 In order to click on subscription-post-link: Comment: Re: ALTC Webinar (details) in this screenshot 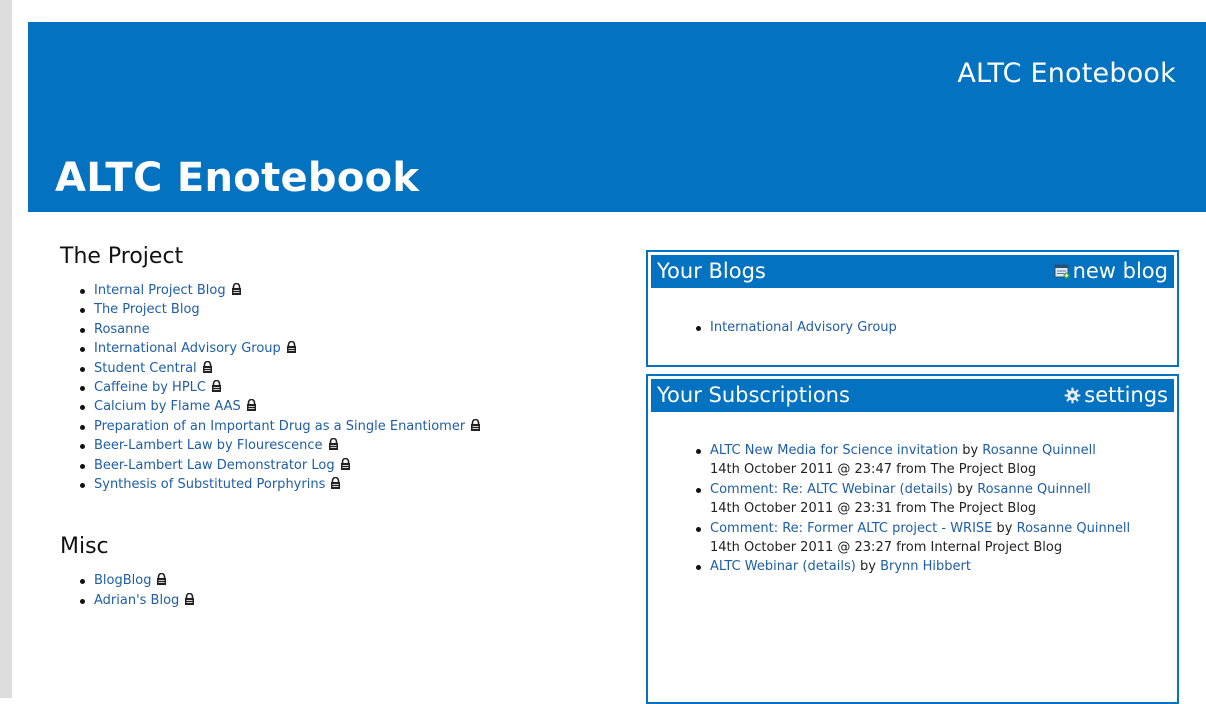, I will do `click(831, 489)`.